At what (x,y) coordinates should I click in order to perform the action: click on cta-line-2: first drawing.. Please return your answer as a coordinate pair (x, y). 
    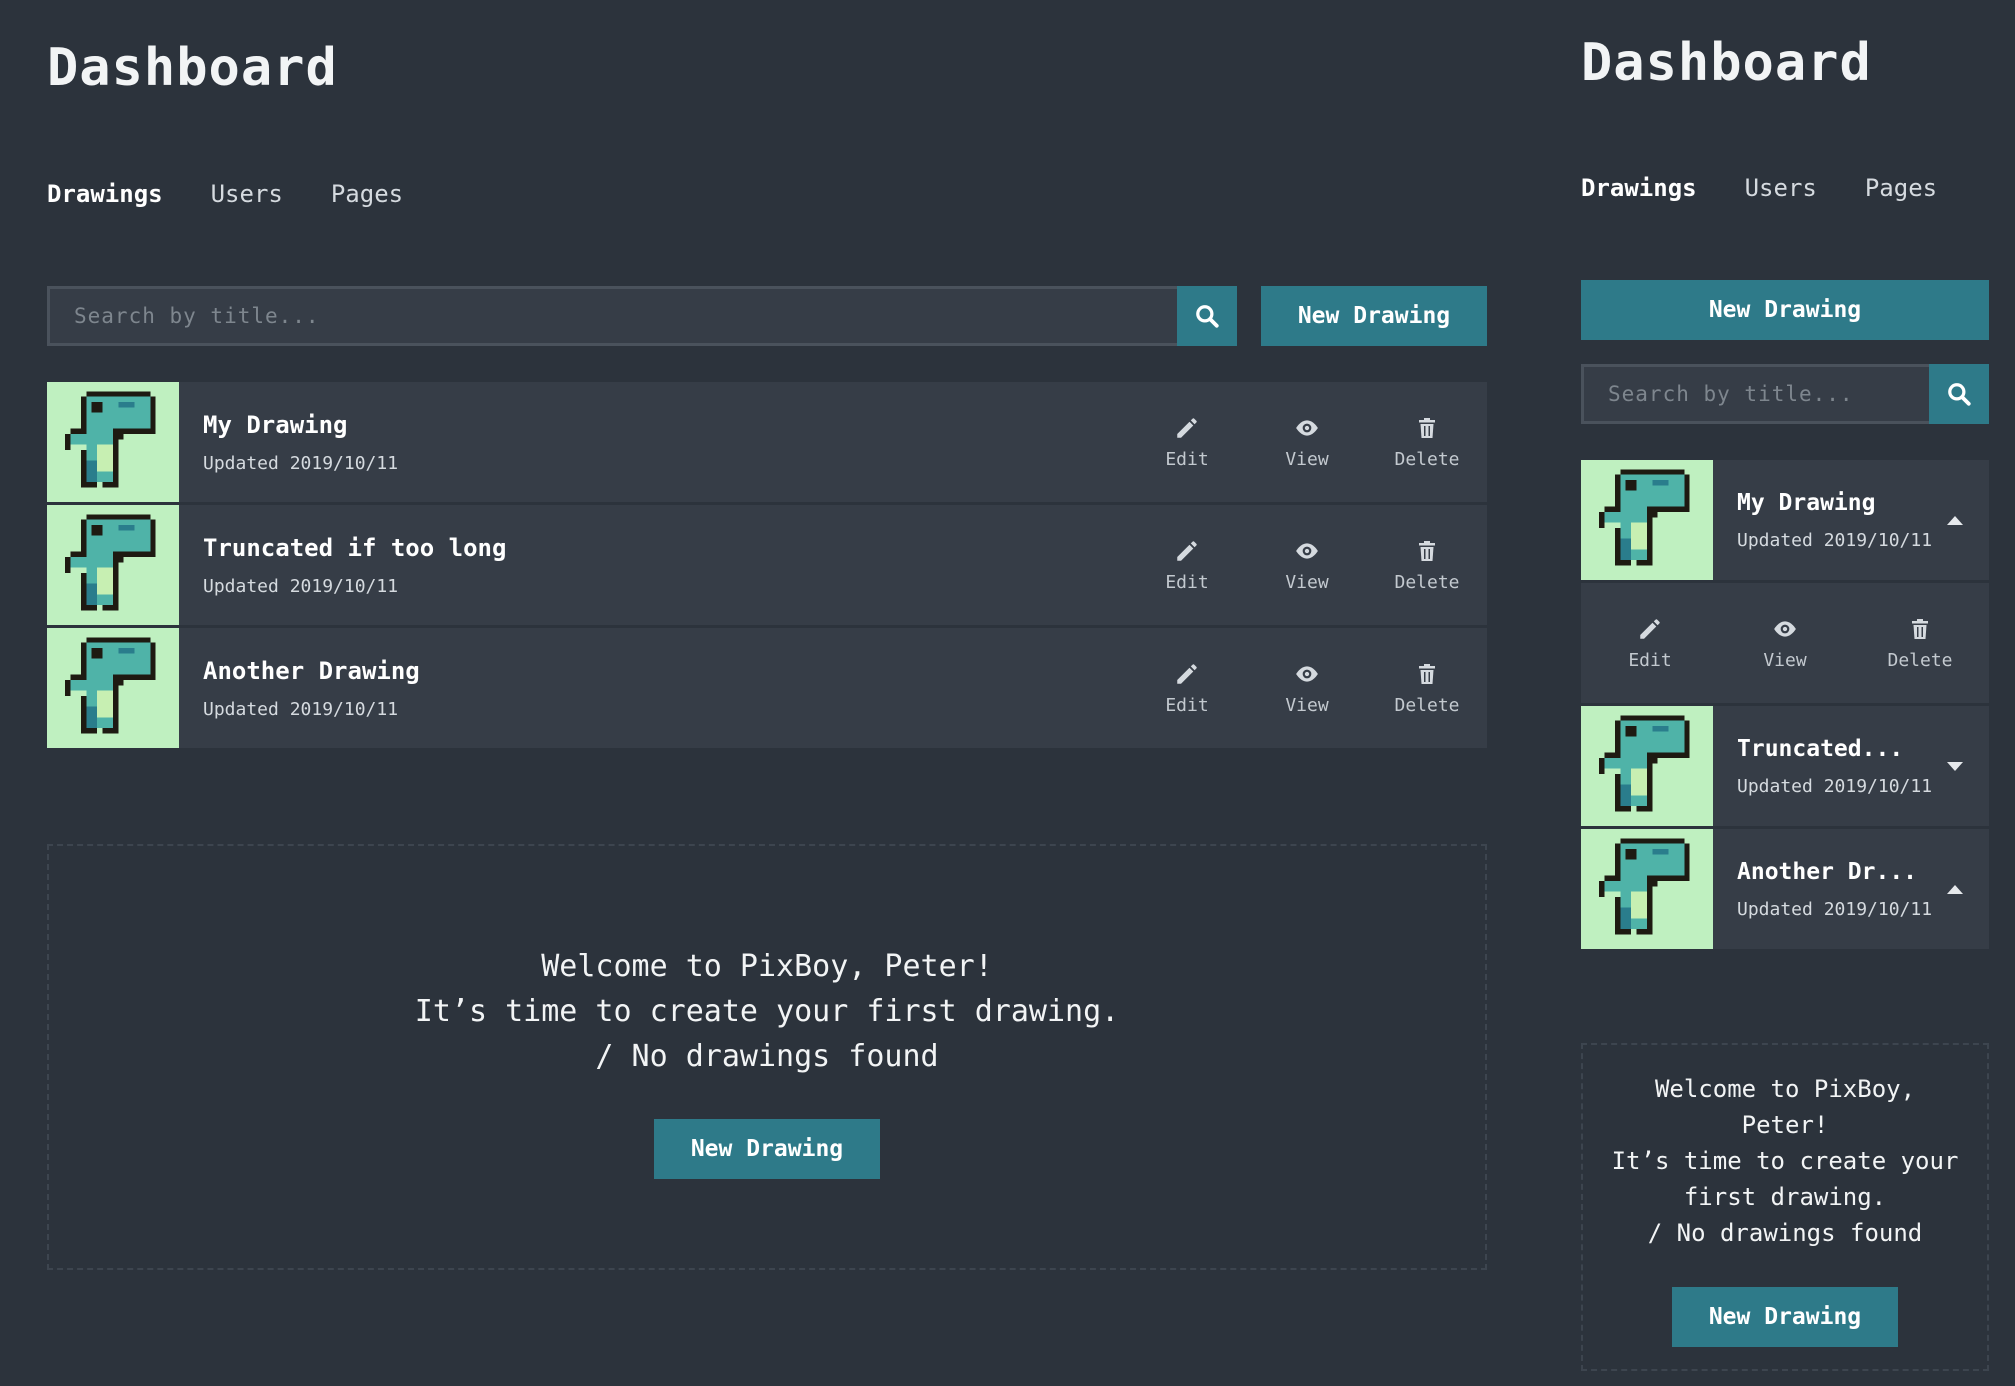
    Looking at the image, I should click on (1785, 1197).